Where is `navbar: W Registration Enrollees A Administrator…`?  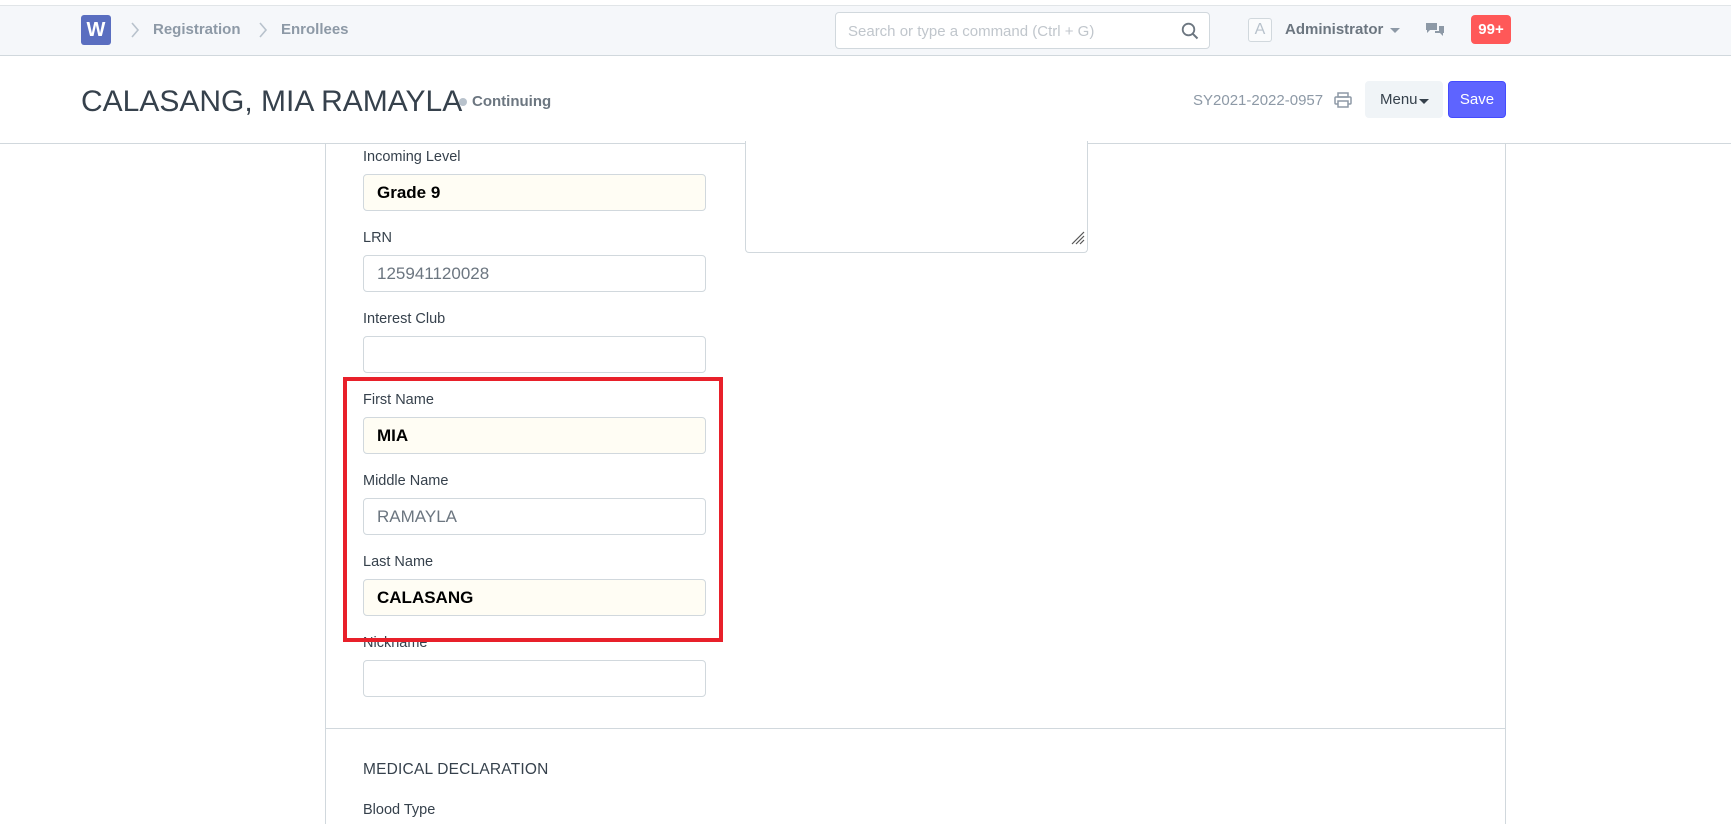
navbar: W Registration Enrollees A Administrator… is located at coordinates (865, 30).